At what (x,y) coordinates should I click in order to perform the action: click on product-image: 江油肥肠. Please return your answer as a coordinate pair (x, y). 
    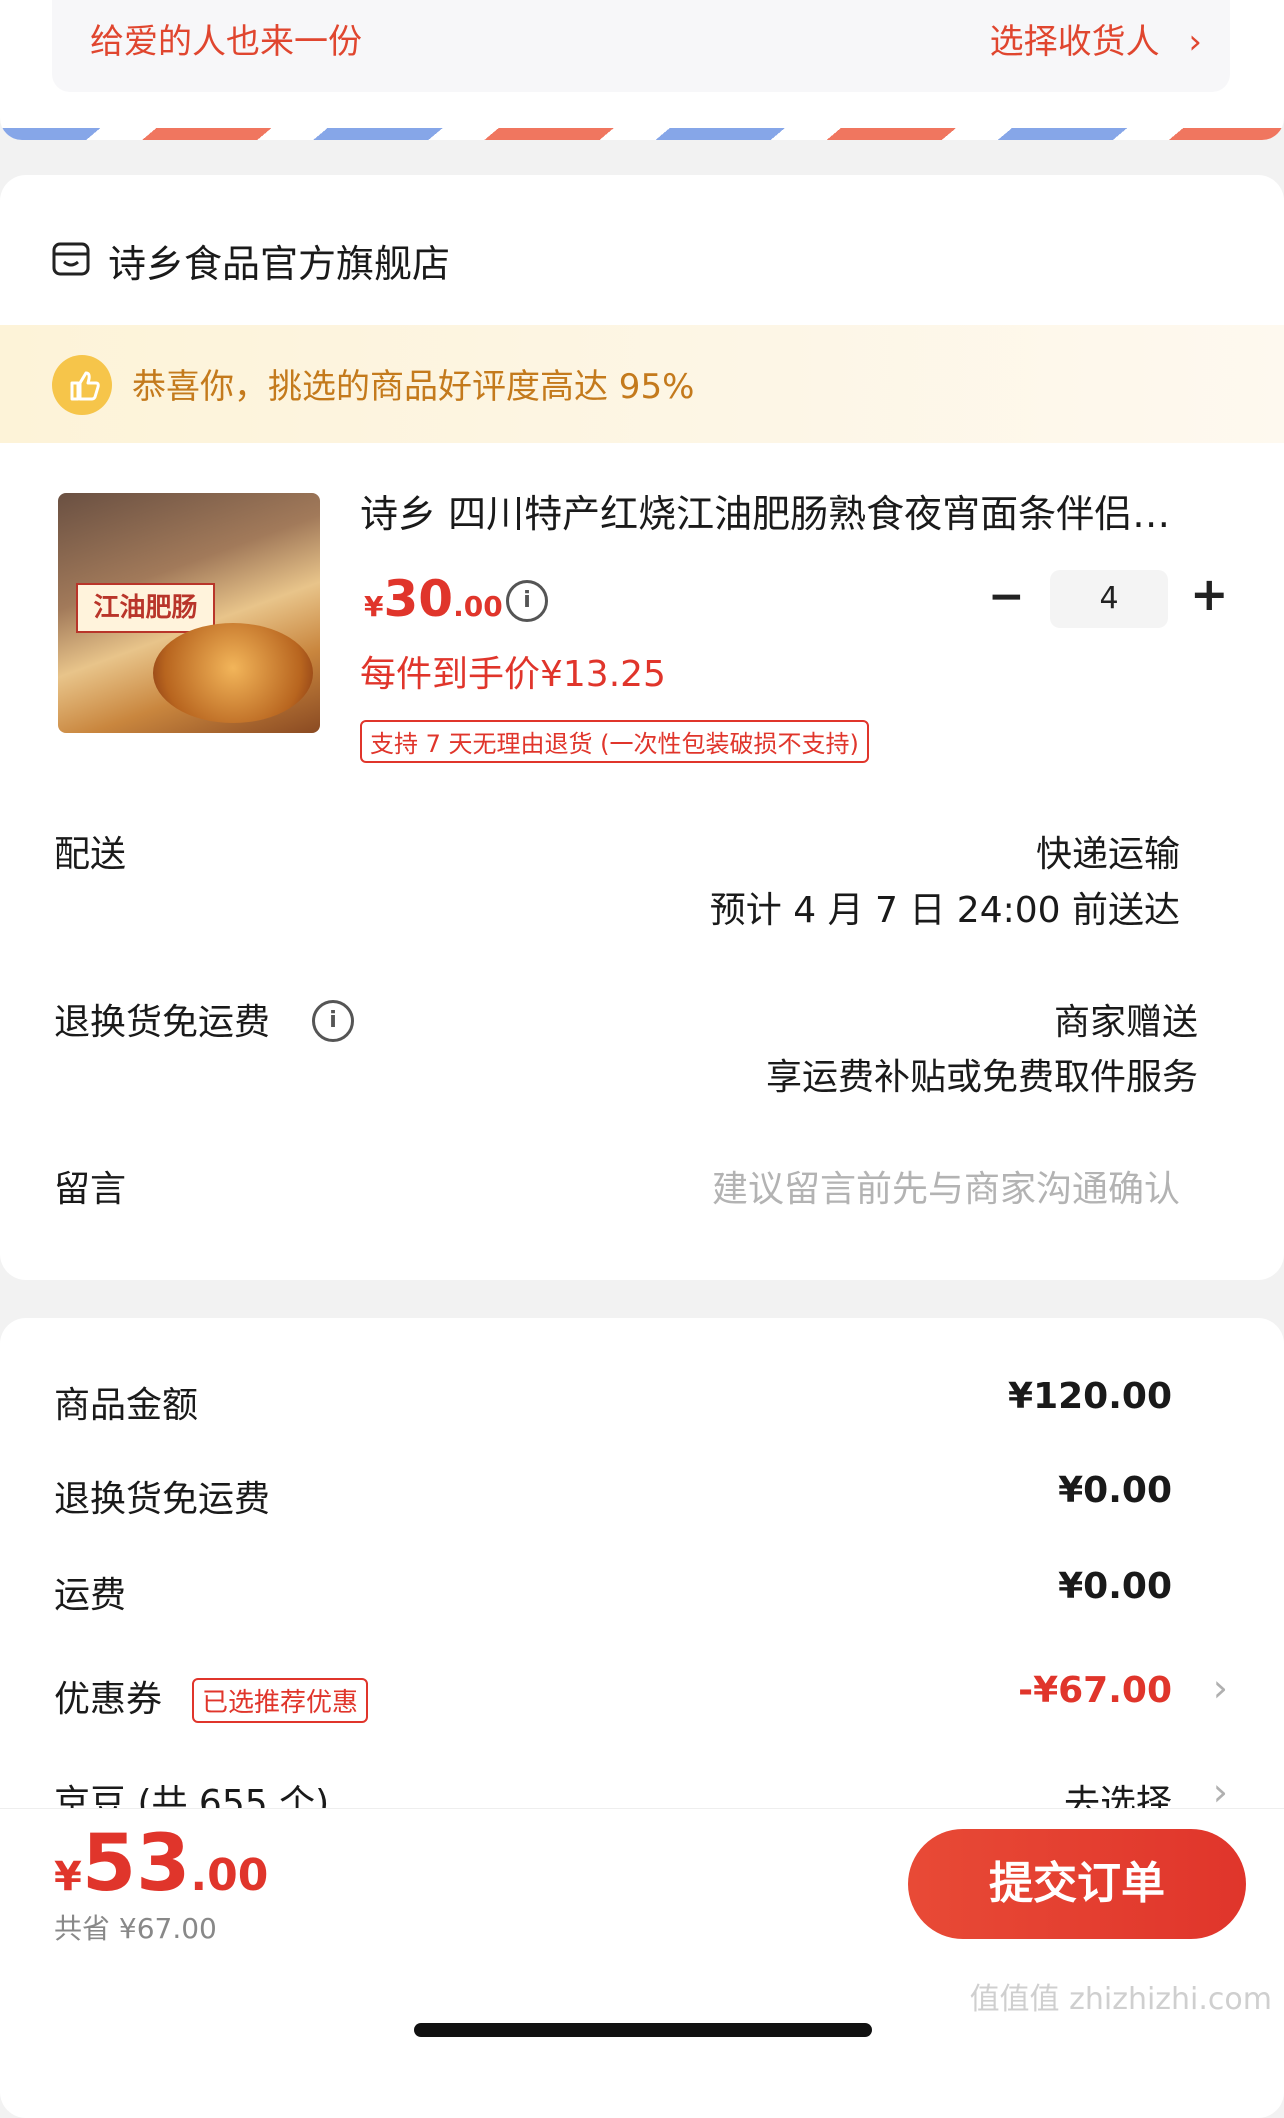
    Looking at the image, I should click on (189, 613).